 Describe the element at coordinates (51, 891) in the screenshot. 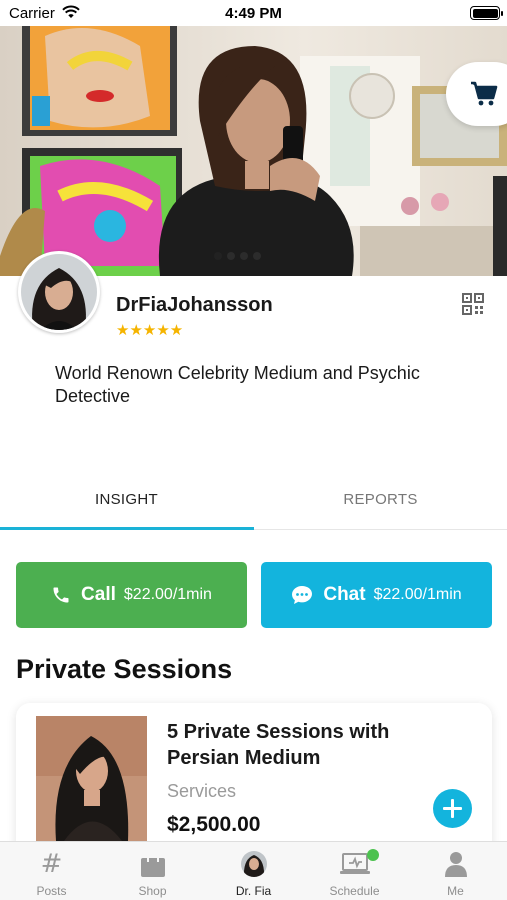

I see `nav-label: Posts` at that location.